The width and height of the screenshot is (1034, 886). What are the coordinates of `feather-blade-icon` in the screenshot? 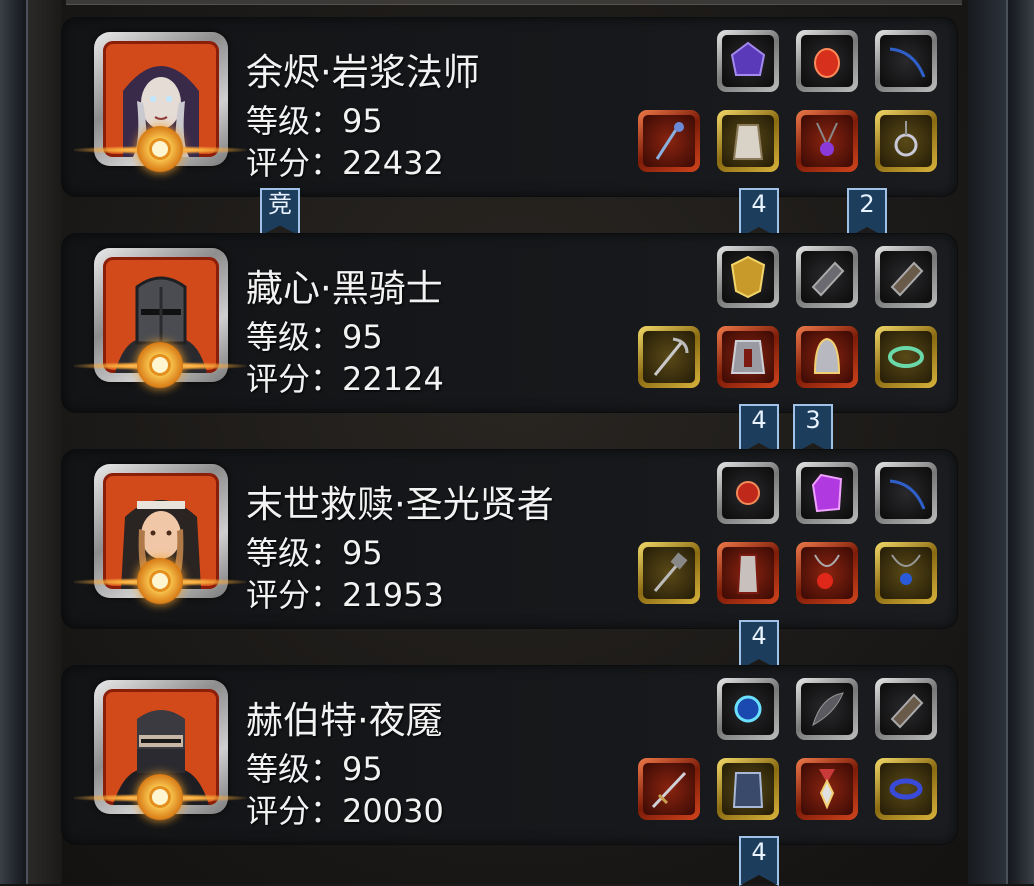 It's located at (827, 709).